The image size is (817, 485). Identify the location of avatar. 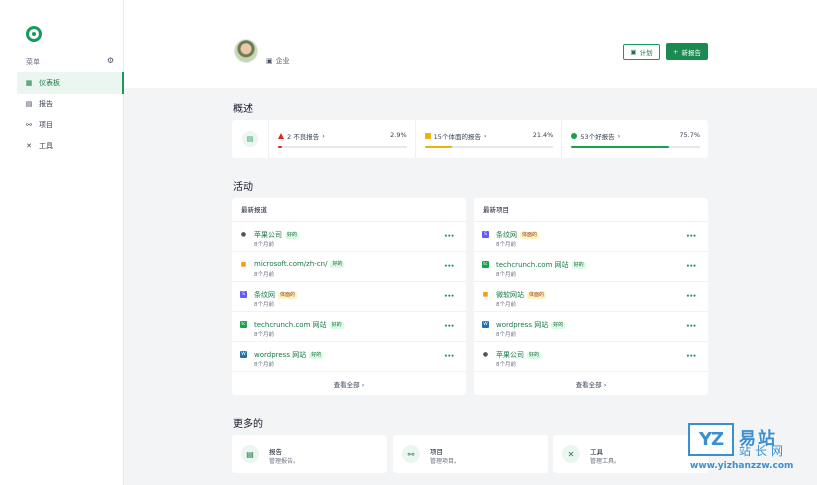
(246, 51).